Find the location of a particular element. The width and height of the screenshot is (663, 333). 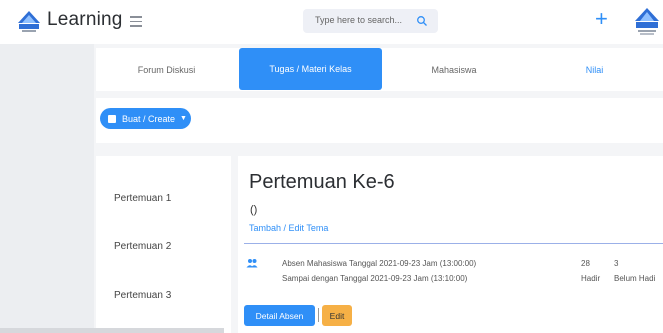

menu-toggle-icon is located at coordinates (136, 21).